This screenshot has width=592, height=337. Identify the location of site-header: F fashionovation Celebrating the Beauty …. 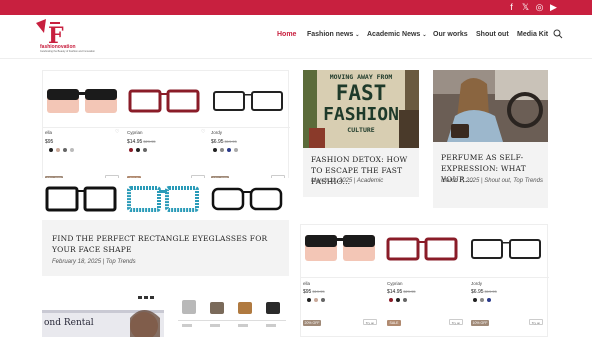
(296, 37).